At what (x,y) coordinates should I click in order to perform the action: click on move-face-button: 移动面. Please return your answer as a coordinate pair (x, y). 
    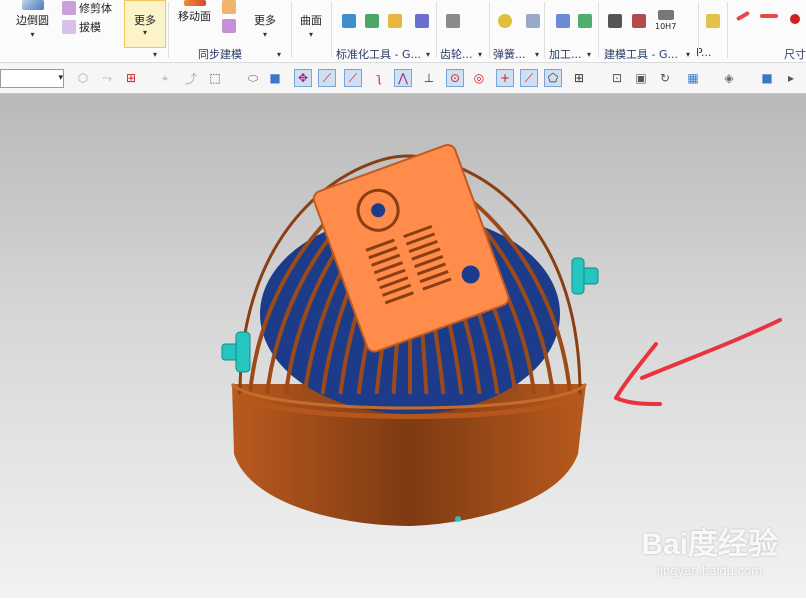
    Looking at the image, I should click on (194, 12).